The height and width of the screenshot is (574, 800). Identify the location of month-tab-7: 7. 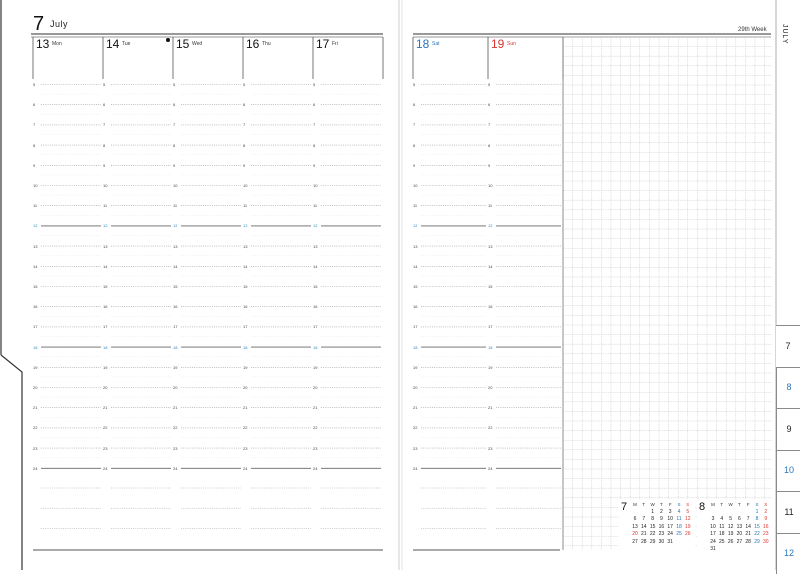
(788, 346).